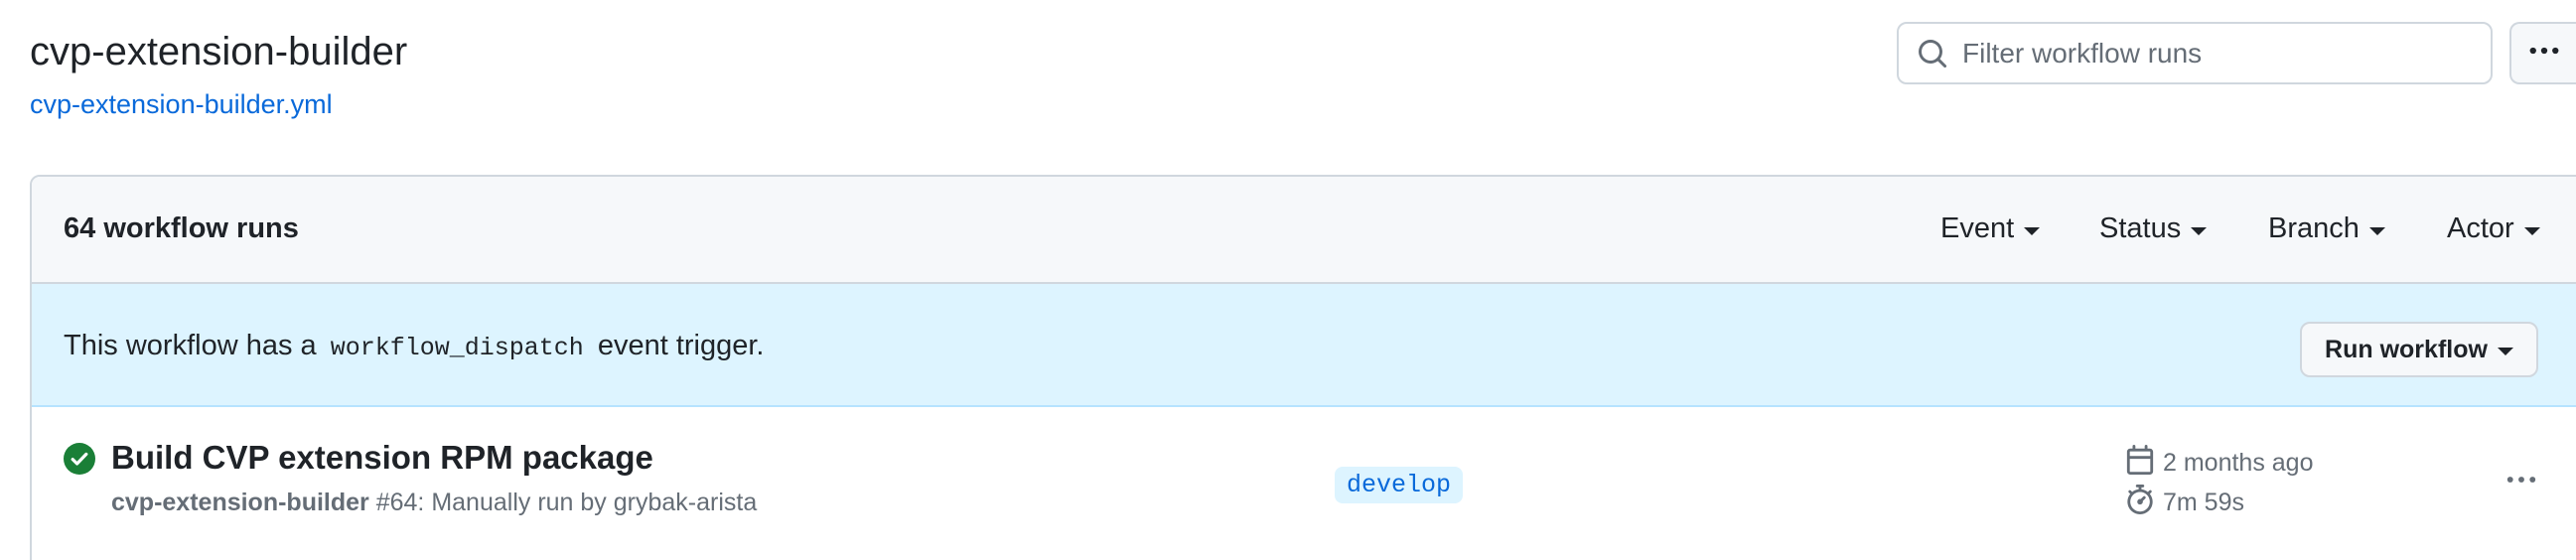  What do you see at coordinates (2481, 228) in the screenshot?
I see `actor-filter-label: Actor` at bounding box center [2481, 228].